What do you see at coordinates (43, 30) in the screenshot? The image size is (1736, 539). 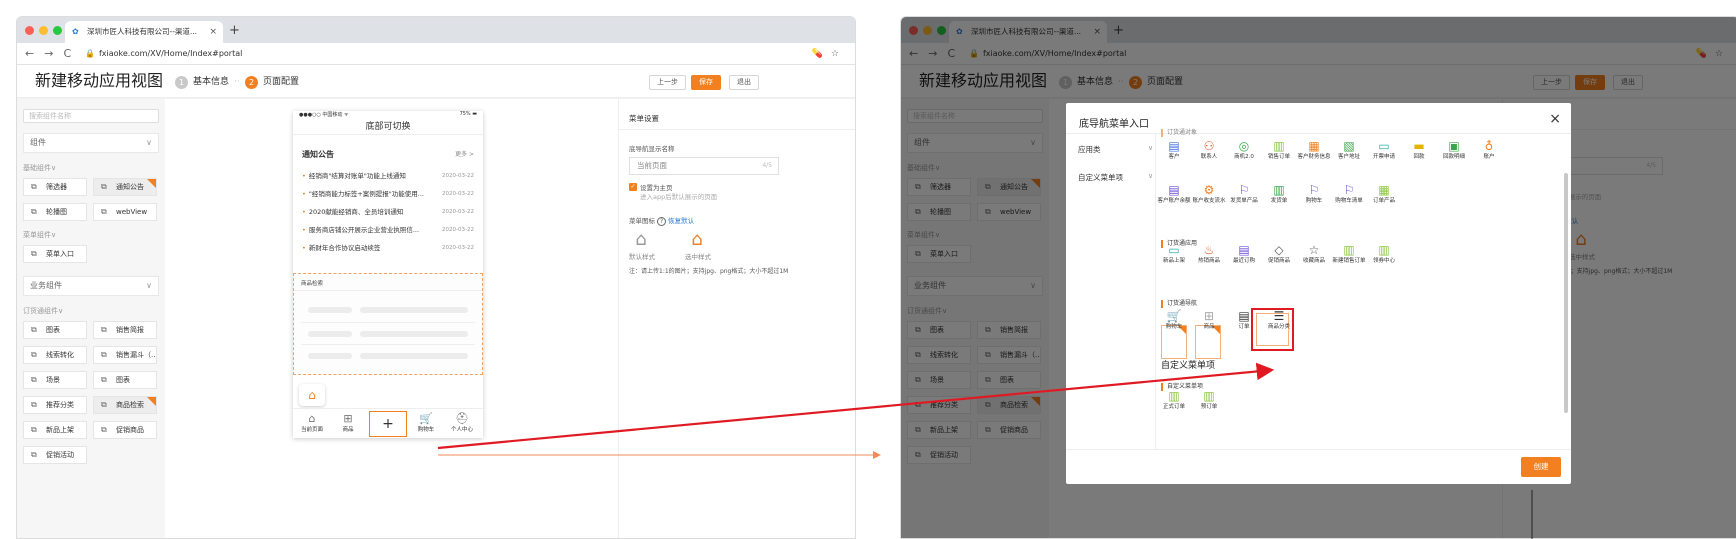 I see `window-controls` at bounding box center [43, 30].